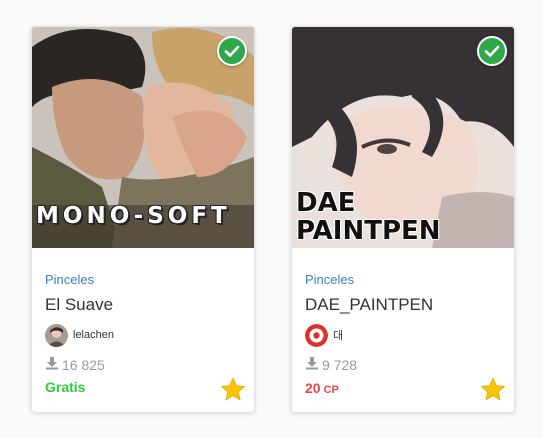 This screenshot has height=438, width=543. Describe the element at coordinates (79, 305) in the screenshot. I see `material-title: El Suave` at that location.